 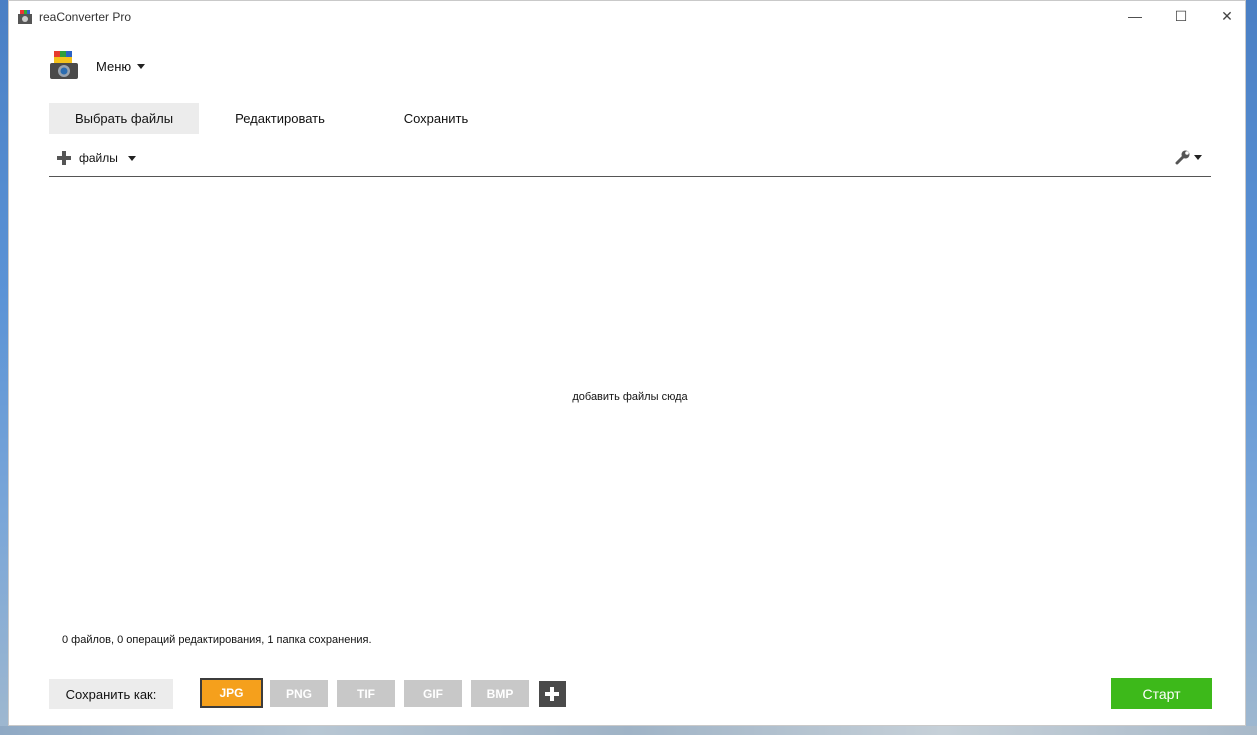 I want to click on start-label: Старт, so click(x=1161, y=693).